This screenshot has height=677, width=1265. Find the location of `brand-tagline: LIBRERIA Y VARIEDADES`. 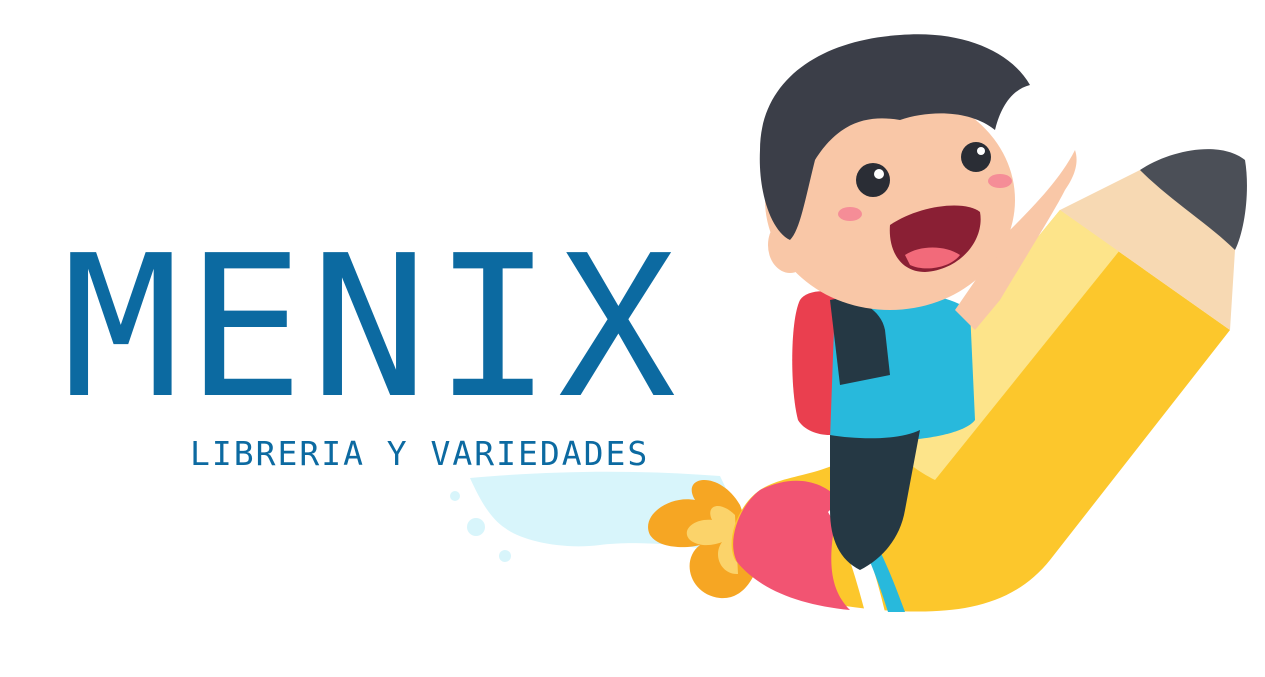

brand-tagline: LIBRERIA Y VARIEDADES is located at coordinates (420, 453).